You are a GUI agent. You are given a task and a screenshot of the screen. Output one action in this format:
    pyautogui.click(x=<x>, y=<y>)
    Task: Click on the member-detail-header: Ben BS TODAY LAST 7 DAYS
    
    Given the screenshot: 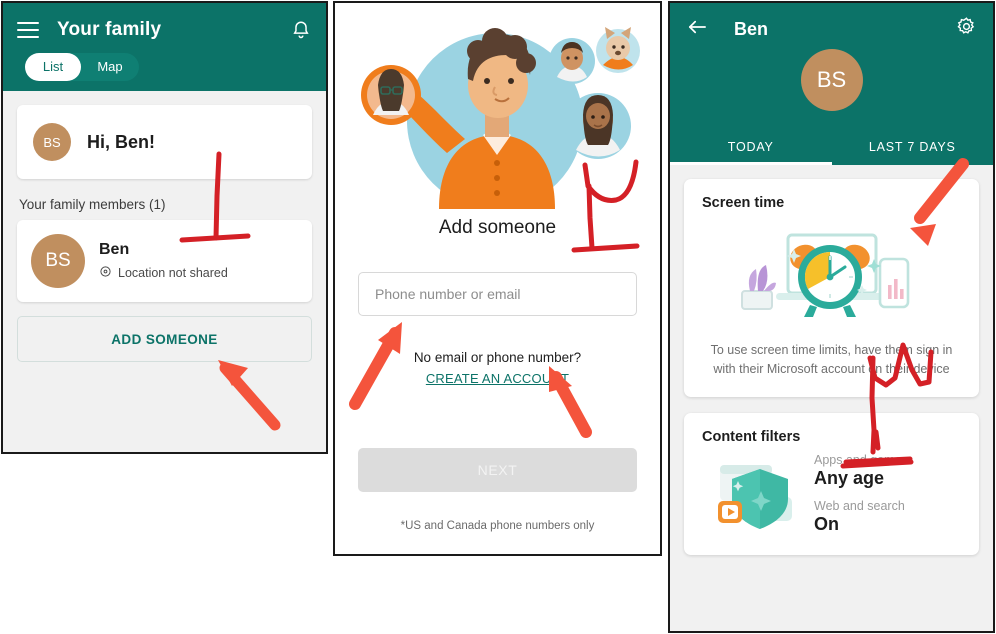 What is the action you would take?
    pyautogui.click(x=831, y=84)
    